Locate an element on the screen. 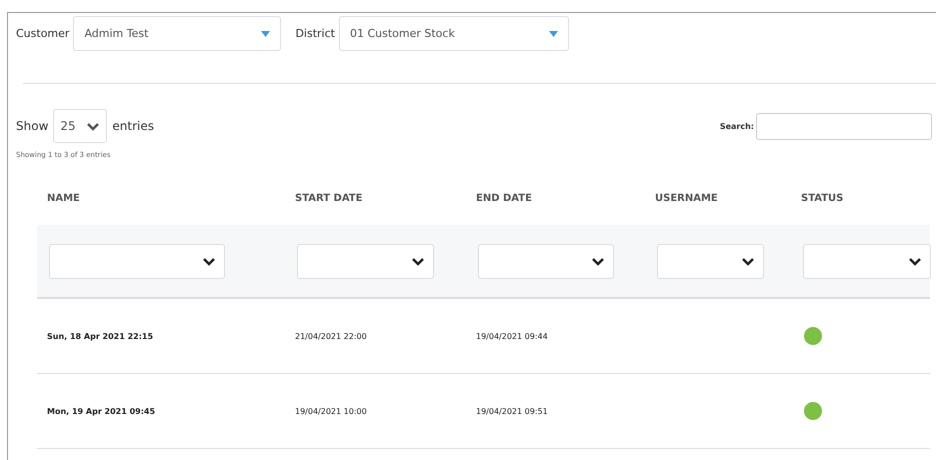 The image size is (936, 460). column-header: NAME is located at coordinates (161, 207).